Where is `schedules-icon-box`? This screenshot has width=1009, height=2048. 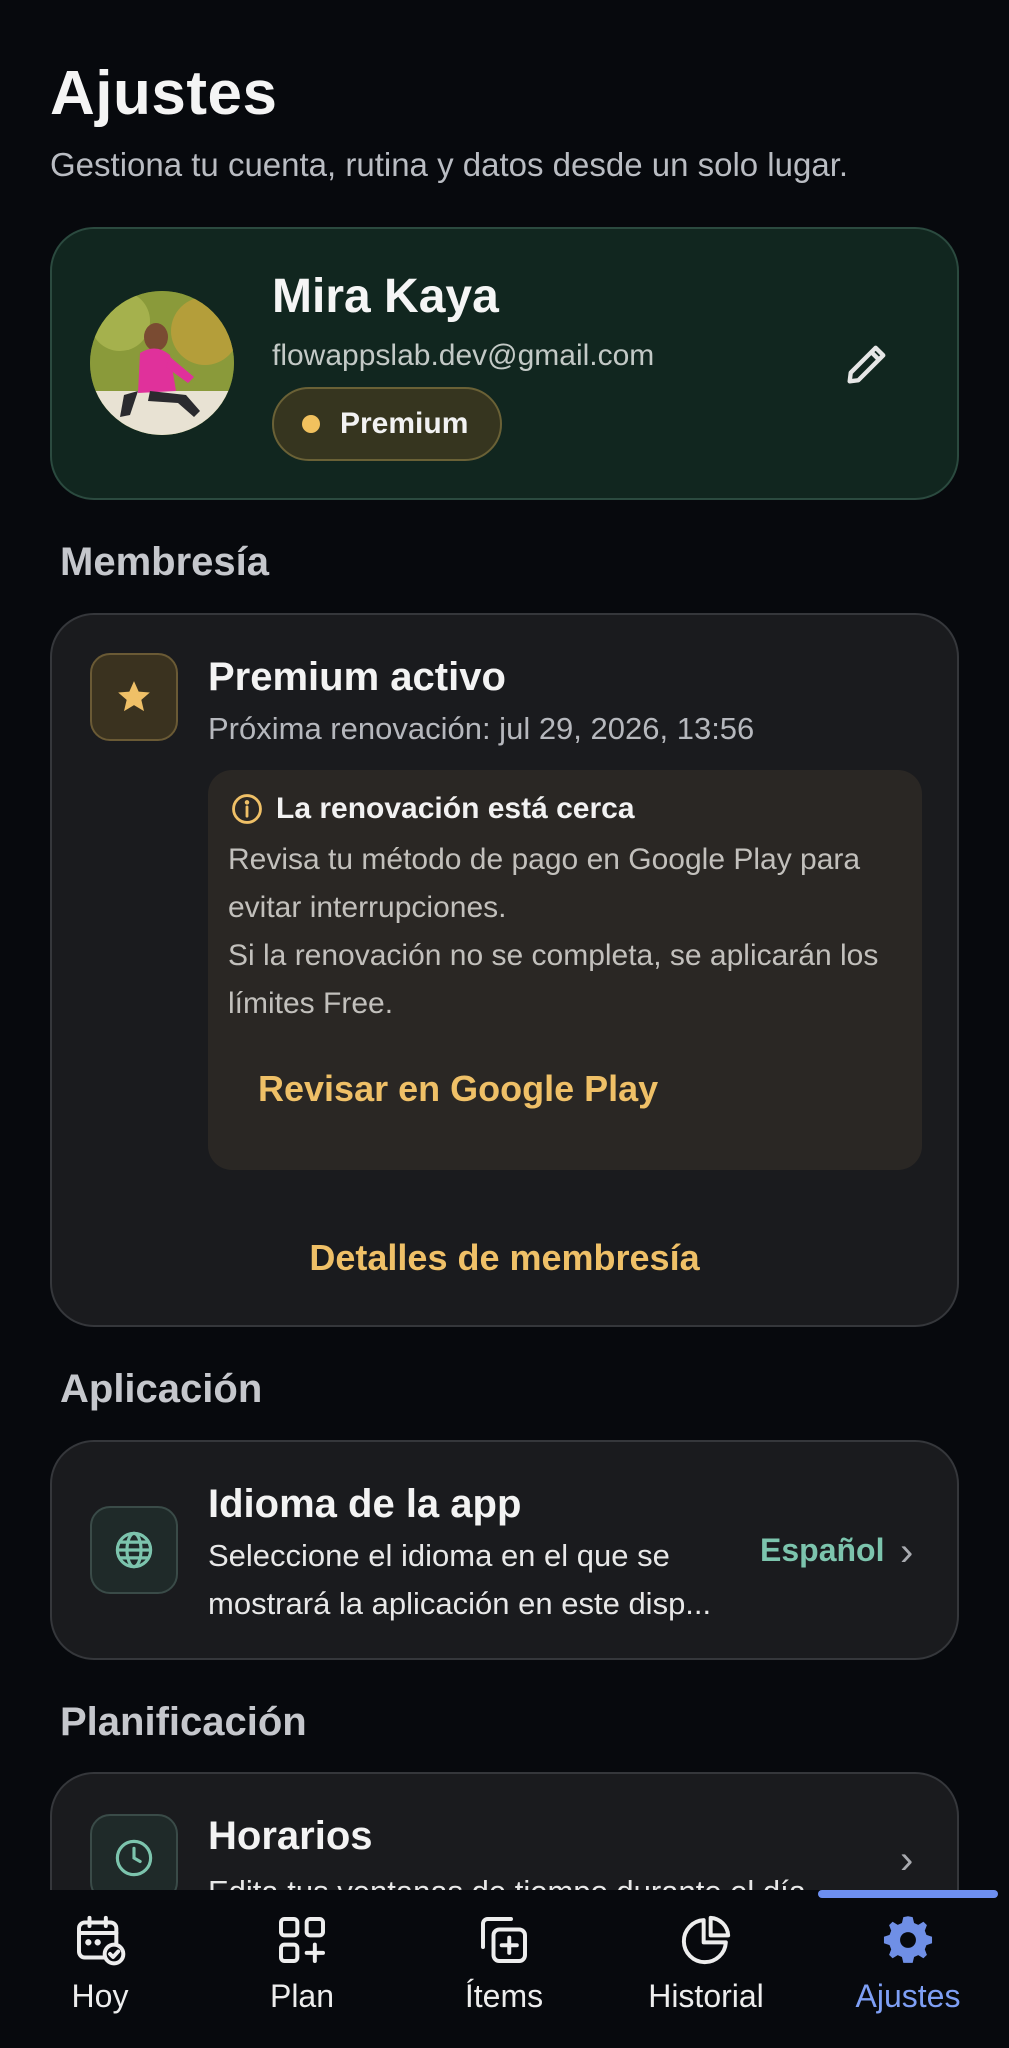 schedules-icon-box is located at coordinates (134, 1858).